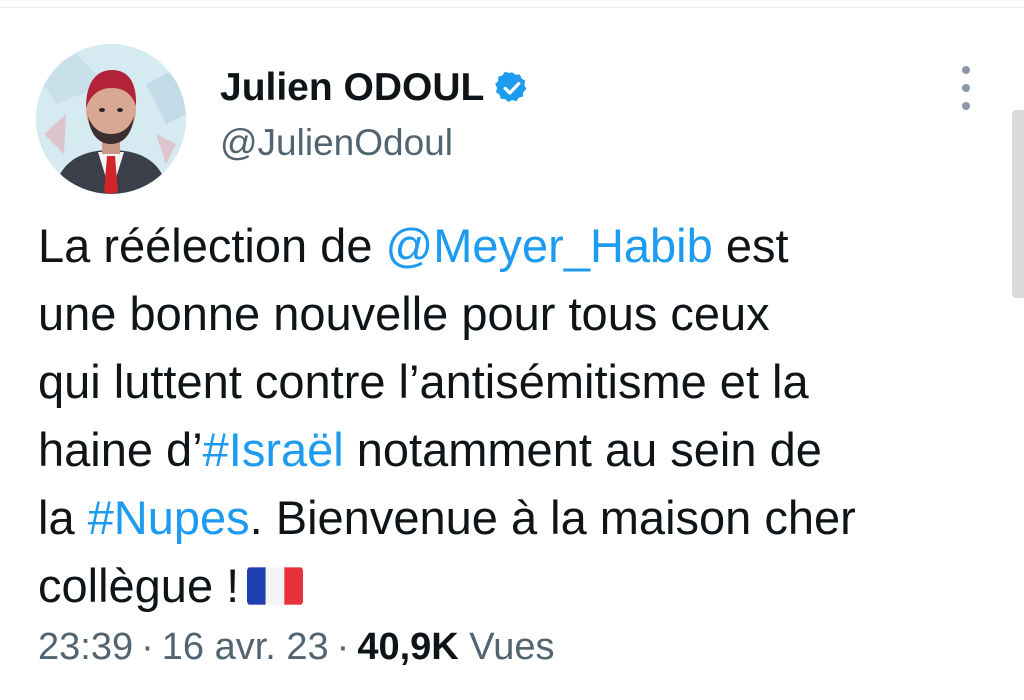  I want to click on top-divider, so click(512, 7).